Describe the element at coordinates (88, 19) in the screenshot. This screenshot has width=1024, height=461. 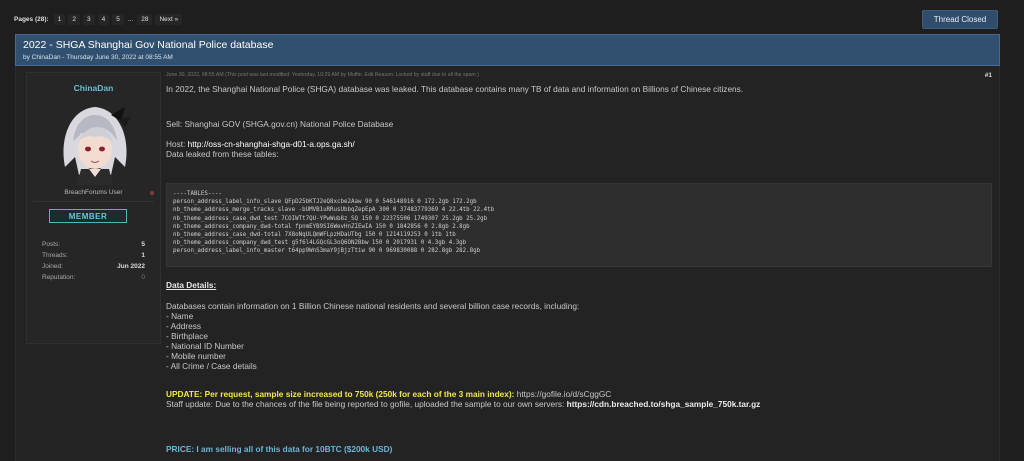
I see `page-link-3: 3` at that location.